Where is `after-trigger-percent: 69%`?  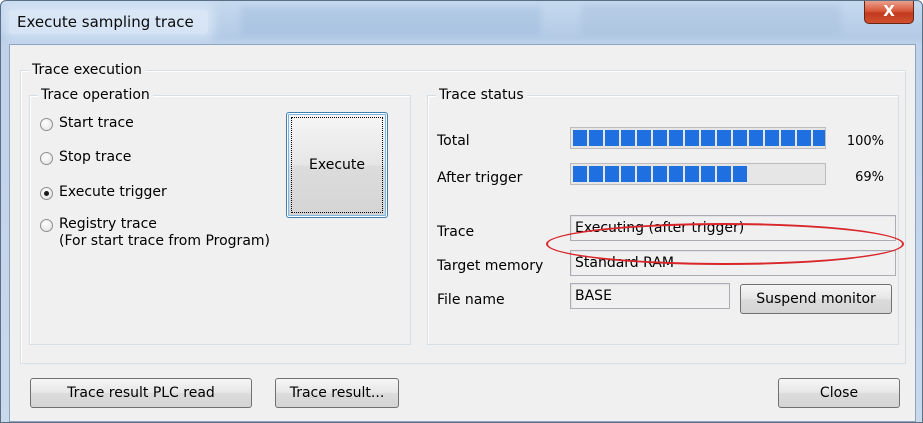
after-trigger-percent: 69% is located at coordinates (869, 177).